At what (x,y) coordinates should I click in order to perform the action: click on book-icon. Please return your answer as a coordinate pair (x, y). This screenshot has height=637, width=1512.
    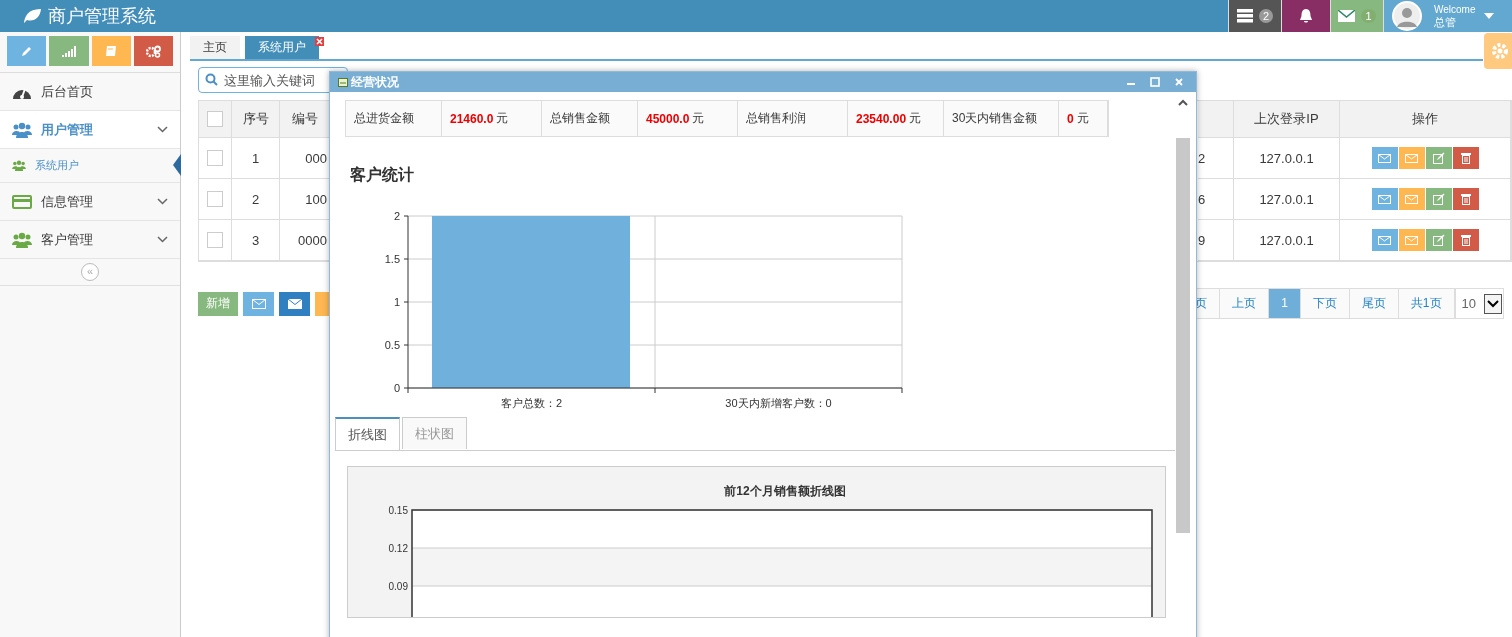
    Looking at the image, I should click on (111, 51).